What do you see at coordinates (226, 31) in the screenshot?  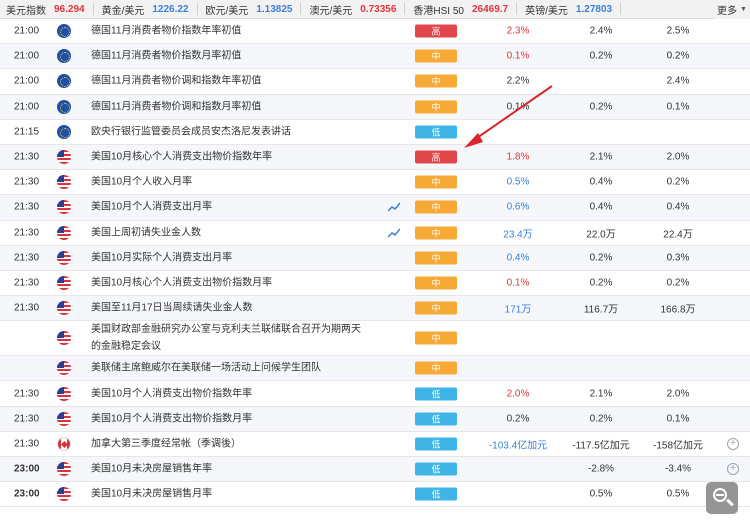 I see `event-name: 德国11月消费者物价指数年率初值` at bounding box center [226, 31].